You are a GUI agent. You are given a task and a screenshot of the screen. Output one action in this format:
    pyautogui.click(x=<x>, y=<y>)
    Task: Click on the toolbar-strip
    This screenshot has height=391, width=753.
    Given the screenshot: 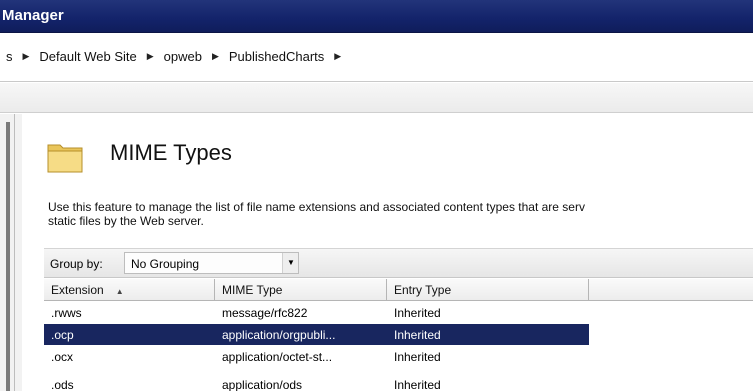 What is the action you would take?
    pyautogui.click(x=376, y=98)
    